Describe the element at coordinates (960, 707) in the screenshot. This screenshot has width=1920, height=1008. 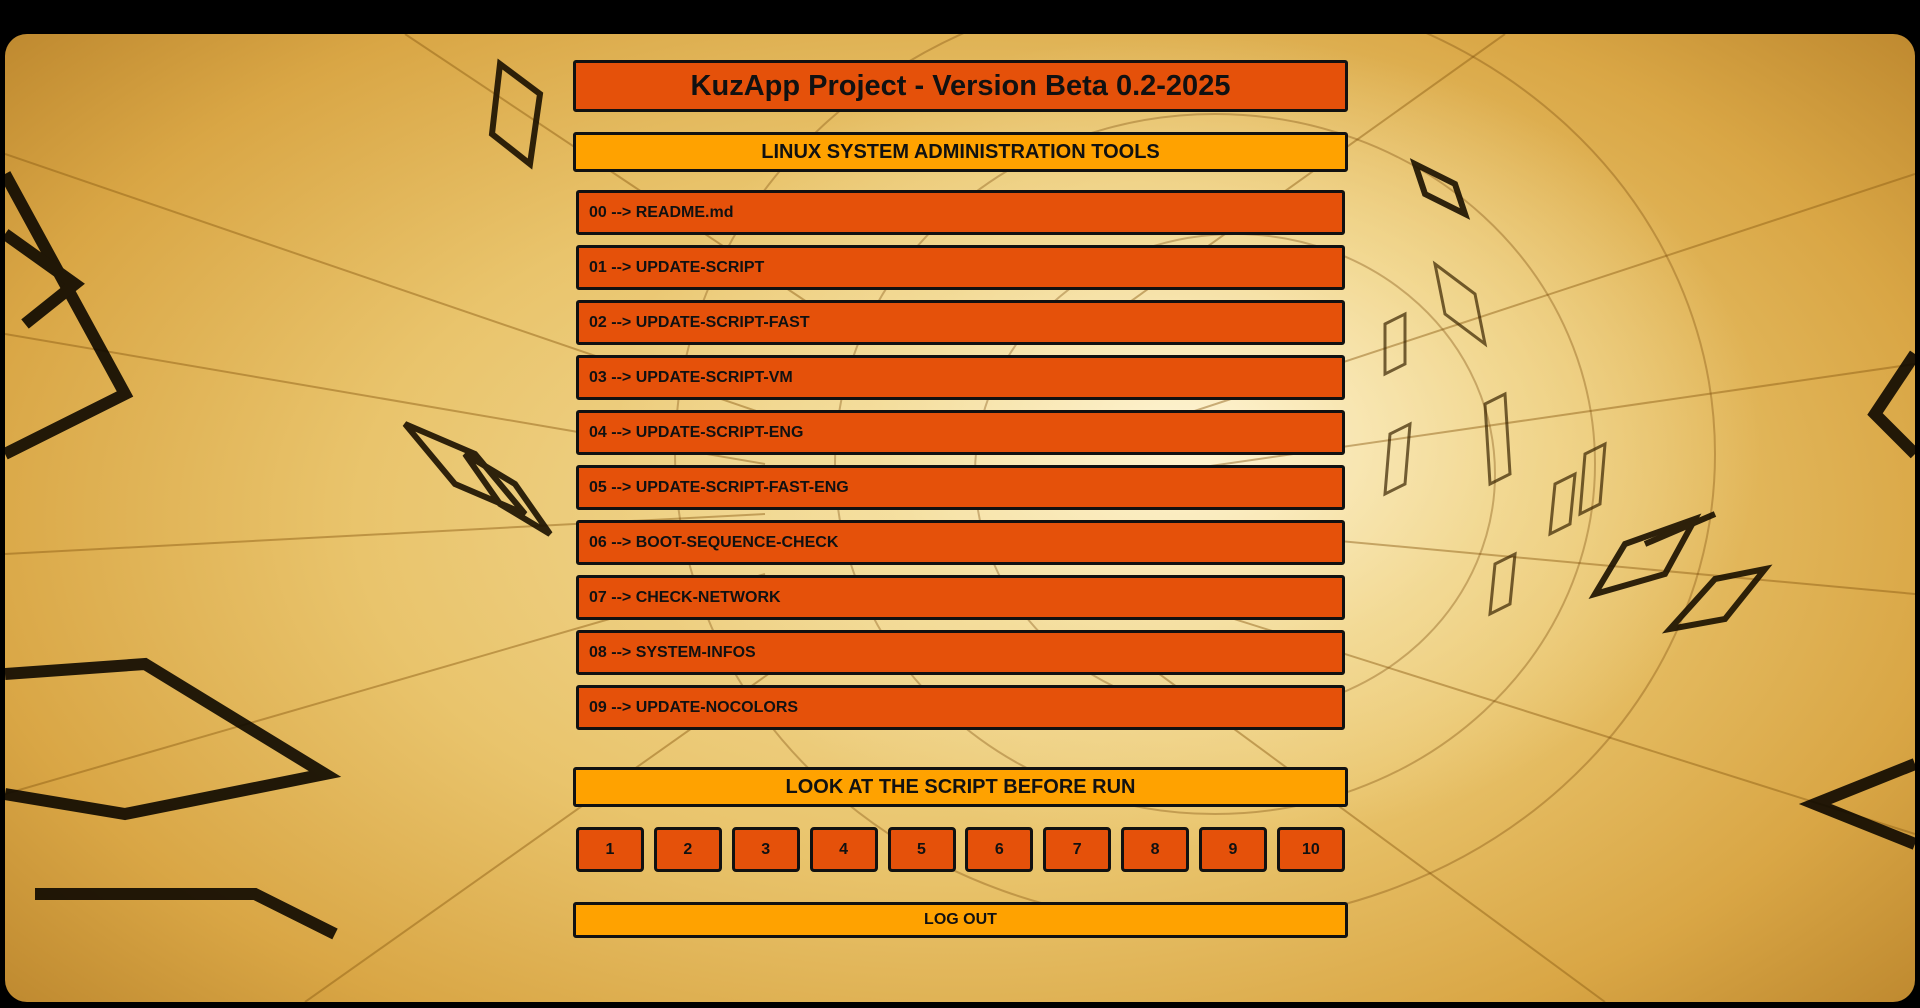
I see `menu-item-update-nocolors: 09 --> UPDATE-NOCOLORS` at that location.